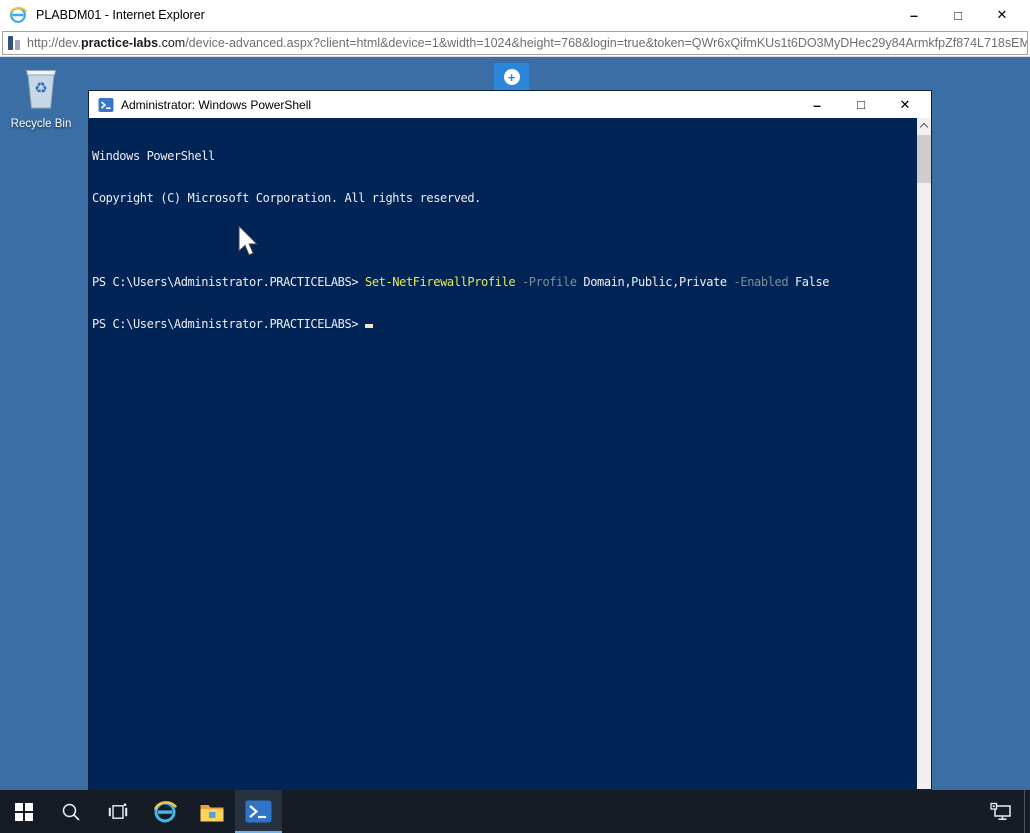  I want to click on scroll-up-button, so click(924, 125).